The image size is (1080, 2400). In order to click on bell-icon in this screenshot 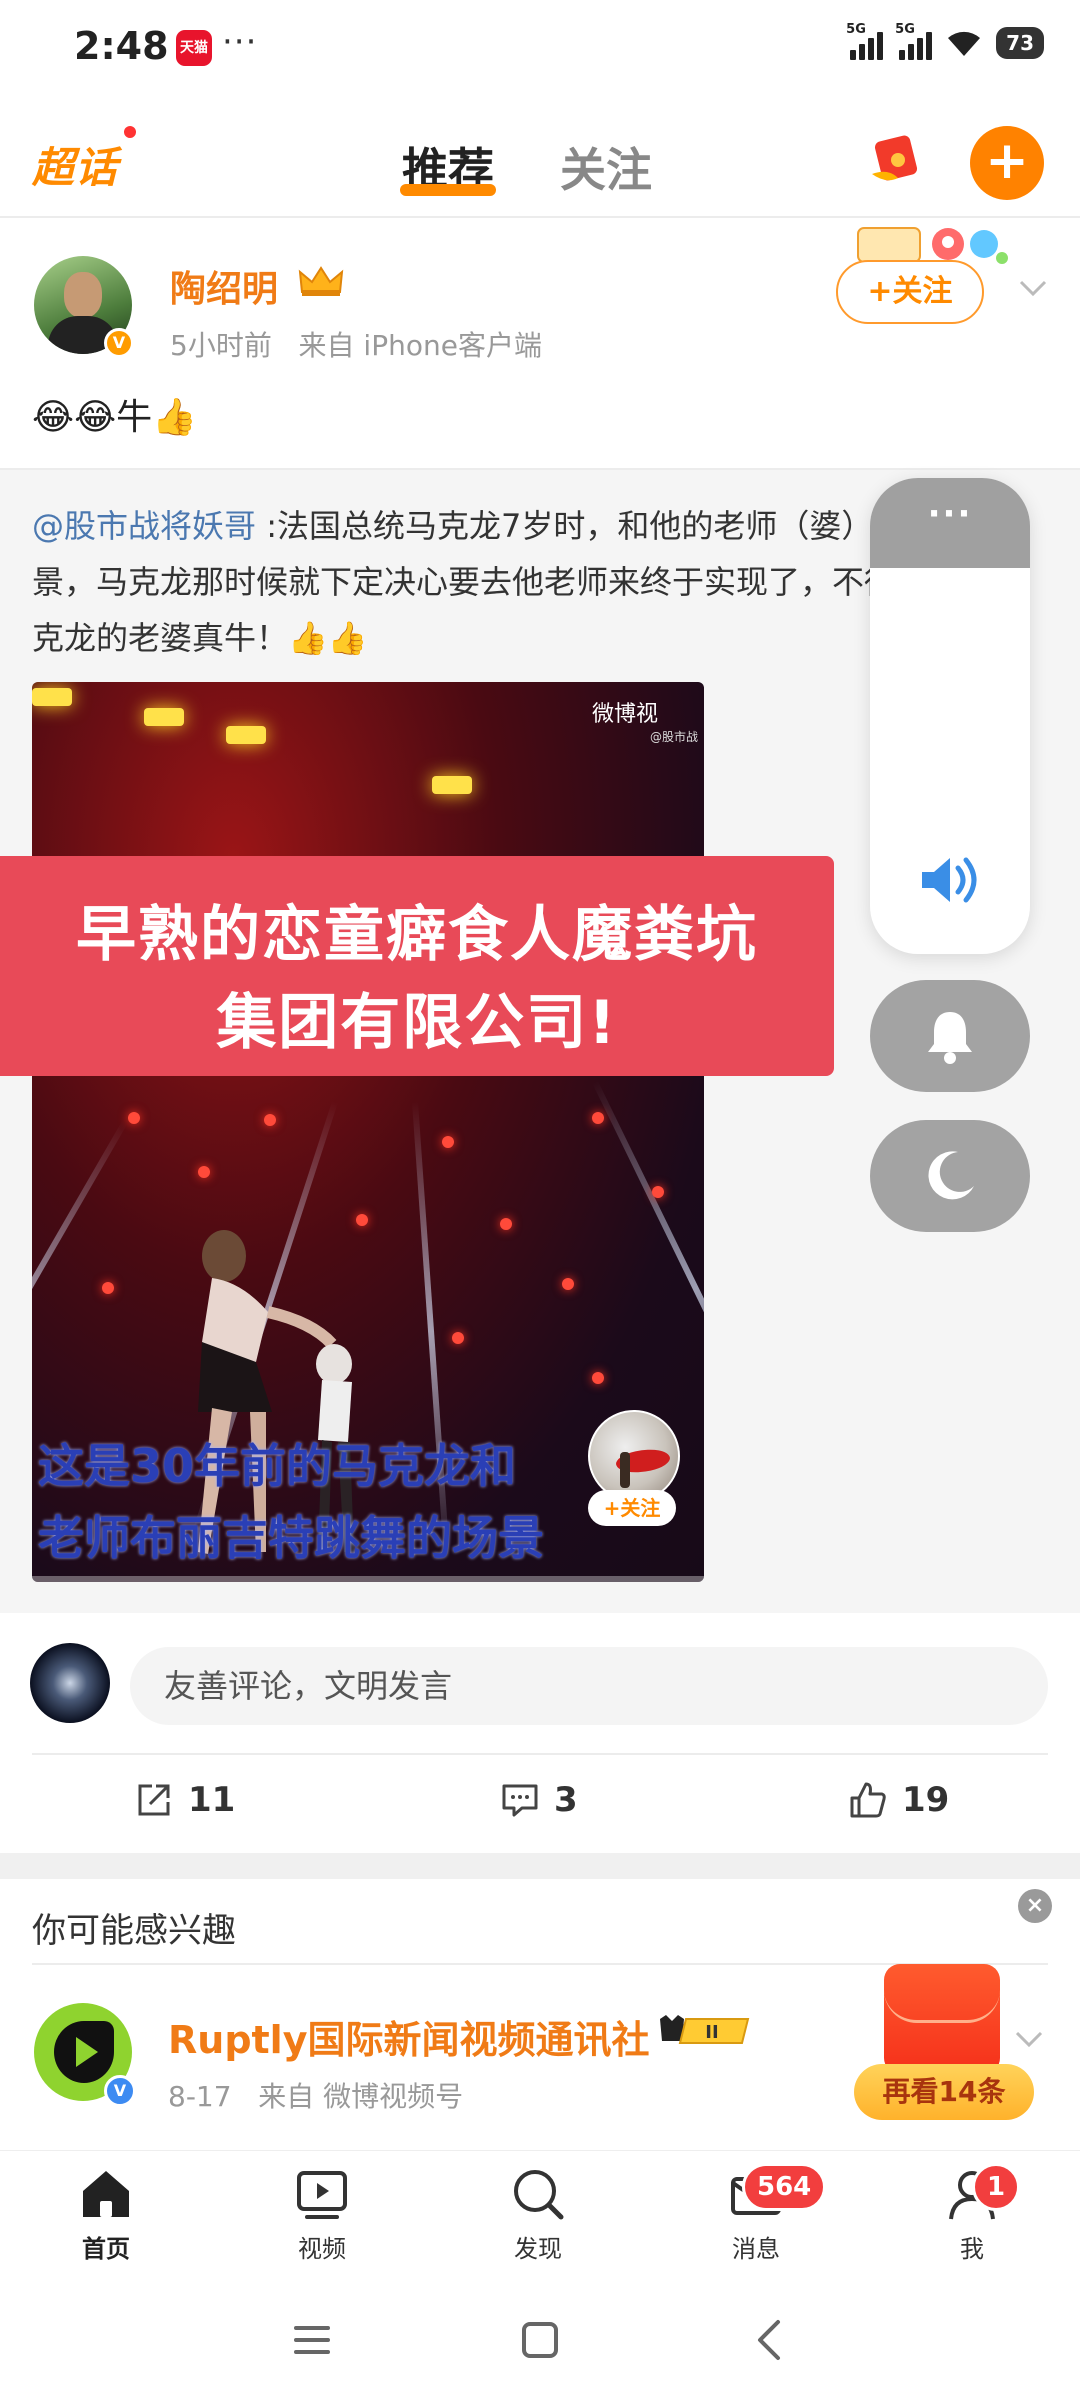, I will do `click(950, 1038)`.